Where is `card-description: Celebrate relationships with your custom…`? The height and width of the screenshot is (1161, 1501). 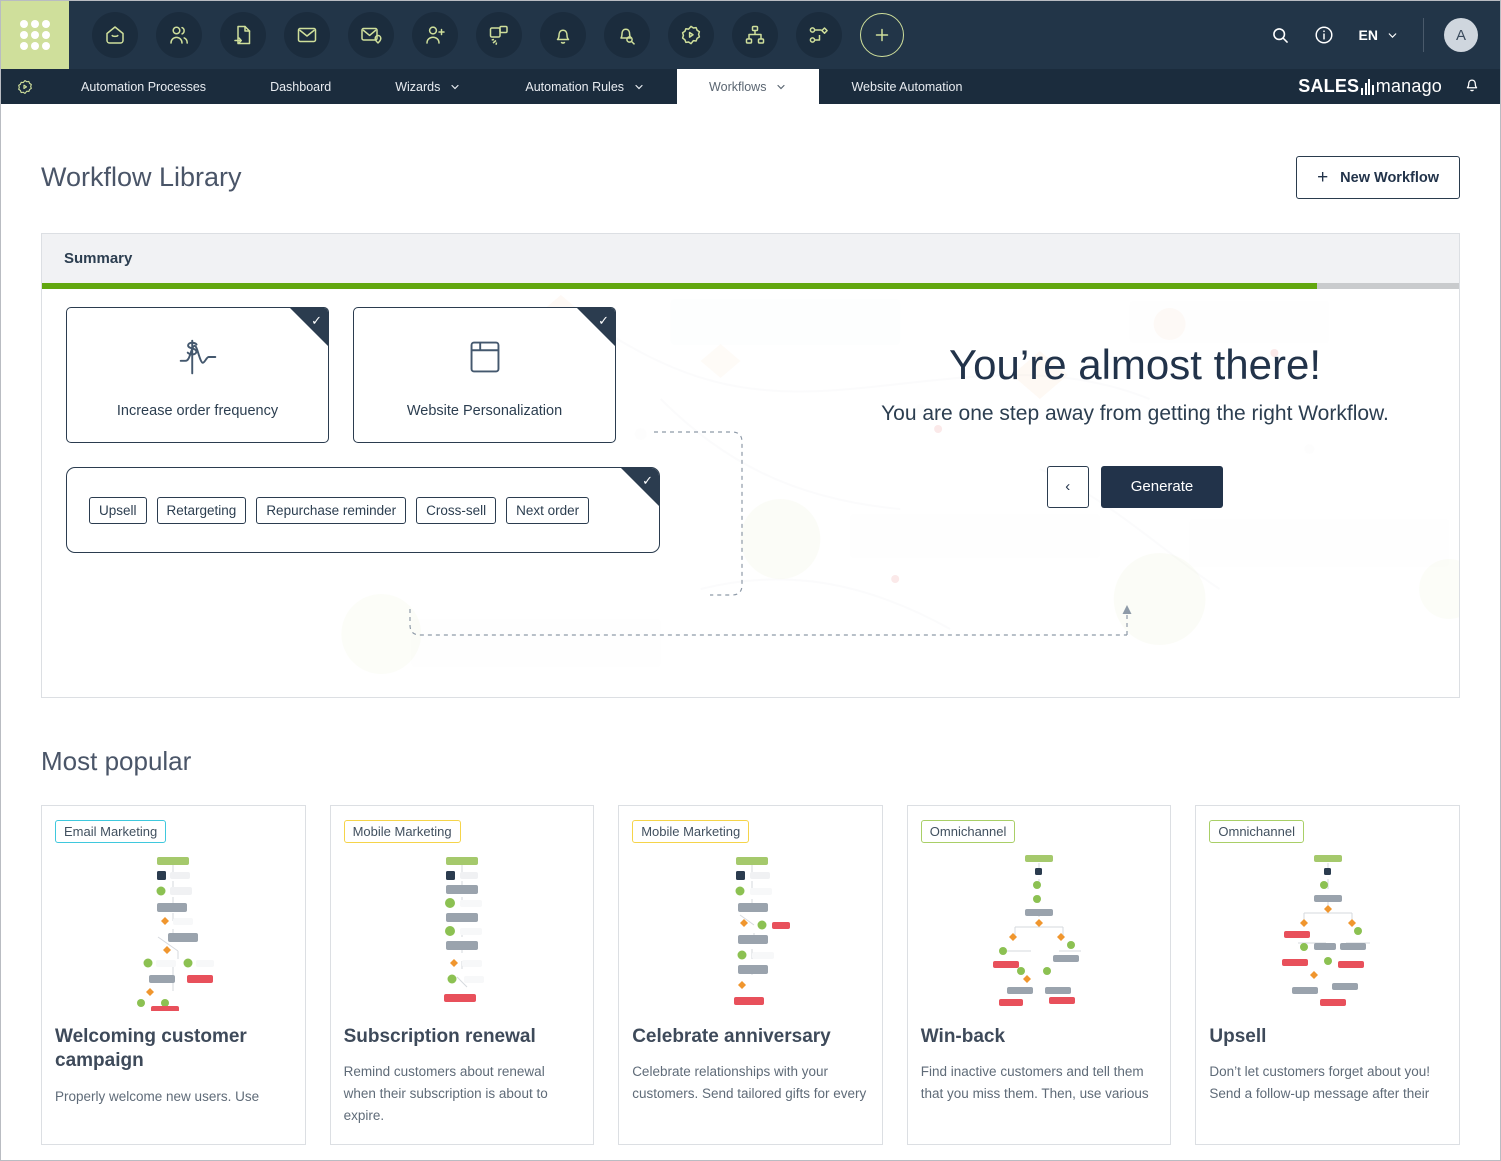
card-description: Celebrate relationships with your custom… is located at coordinates (749, 1083).